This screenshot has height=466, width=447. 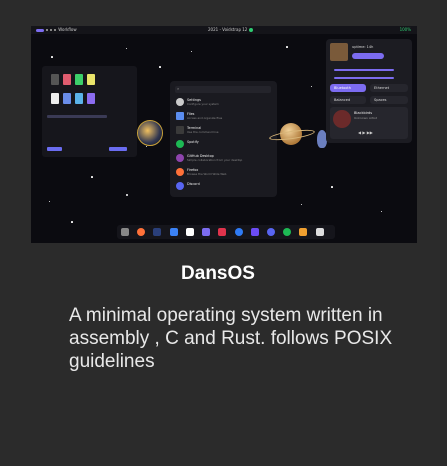 What do you see at coordinates (193, 142) in the screenshot?
I see `app-name: Spotify` at bounding box center [193, 142].